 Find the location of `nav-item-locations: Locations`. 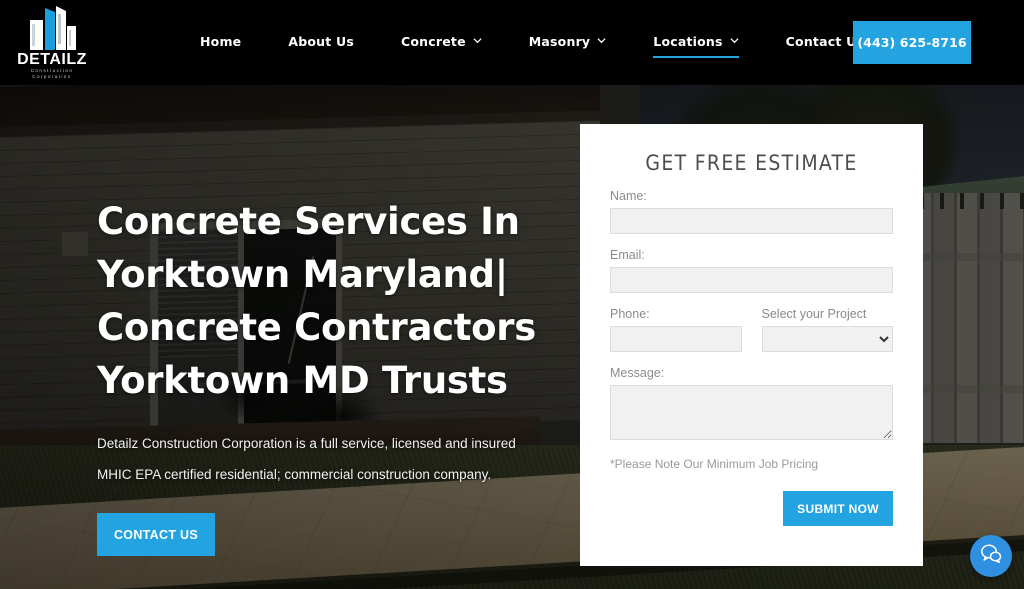

nav-item-locations: Locations is located at coordinates (696, 45).